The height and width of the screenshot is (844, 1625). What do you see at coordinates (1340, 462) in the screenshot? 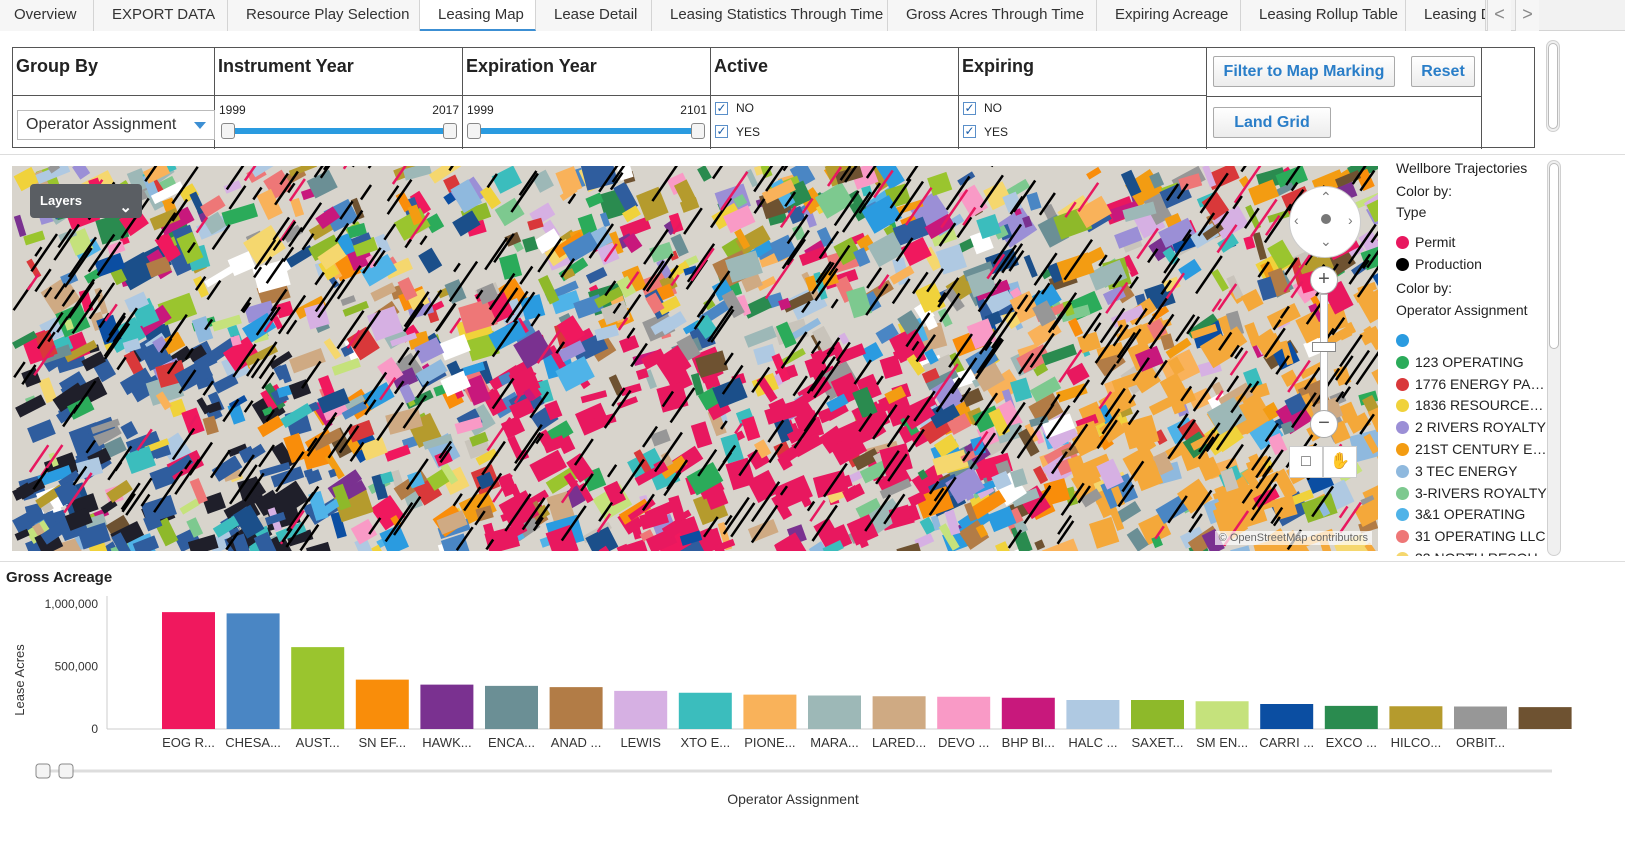
I see `pan-hand-icon: ✋` at bounding box center [1340, 462].